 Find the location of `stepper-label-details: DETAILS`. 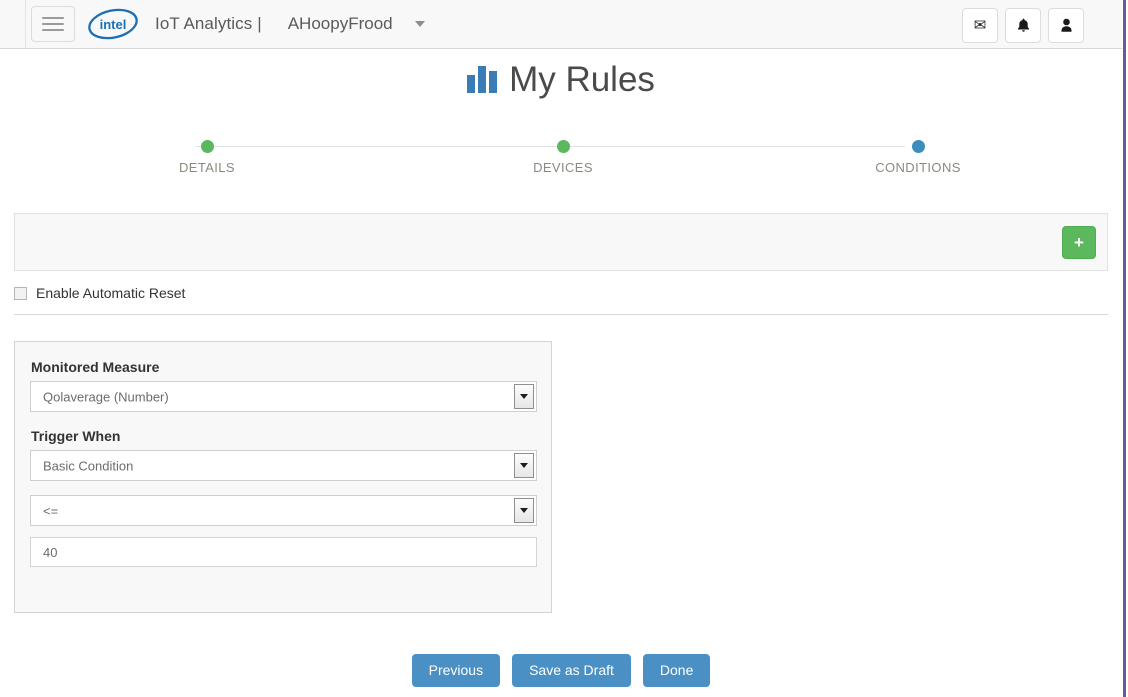

stepper-label-details: DETAILS is located at coordinates (207, 167).